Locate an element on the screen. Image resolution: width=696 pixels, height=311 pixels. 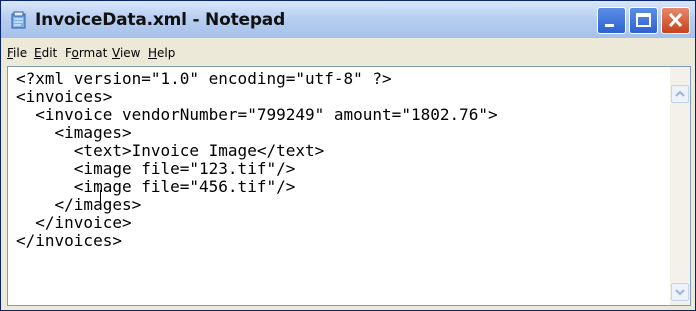
scroll-down-button is located at coordinates (680, 292).